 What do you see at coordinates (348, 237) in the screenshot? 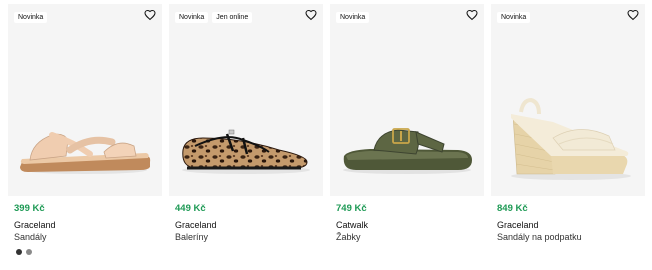
I see `product-category: Žabky` at bounding box center [348, 237].